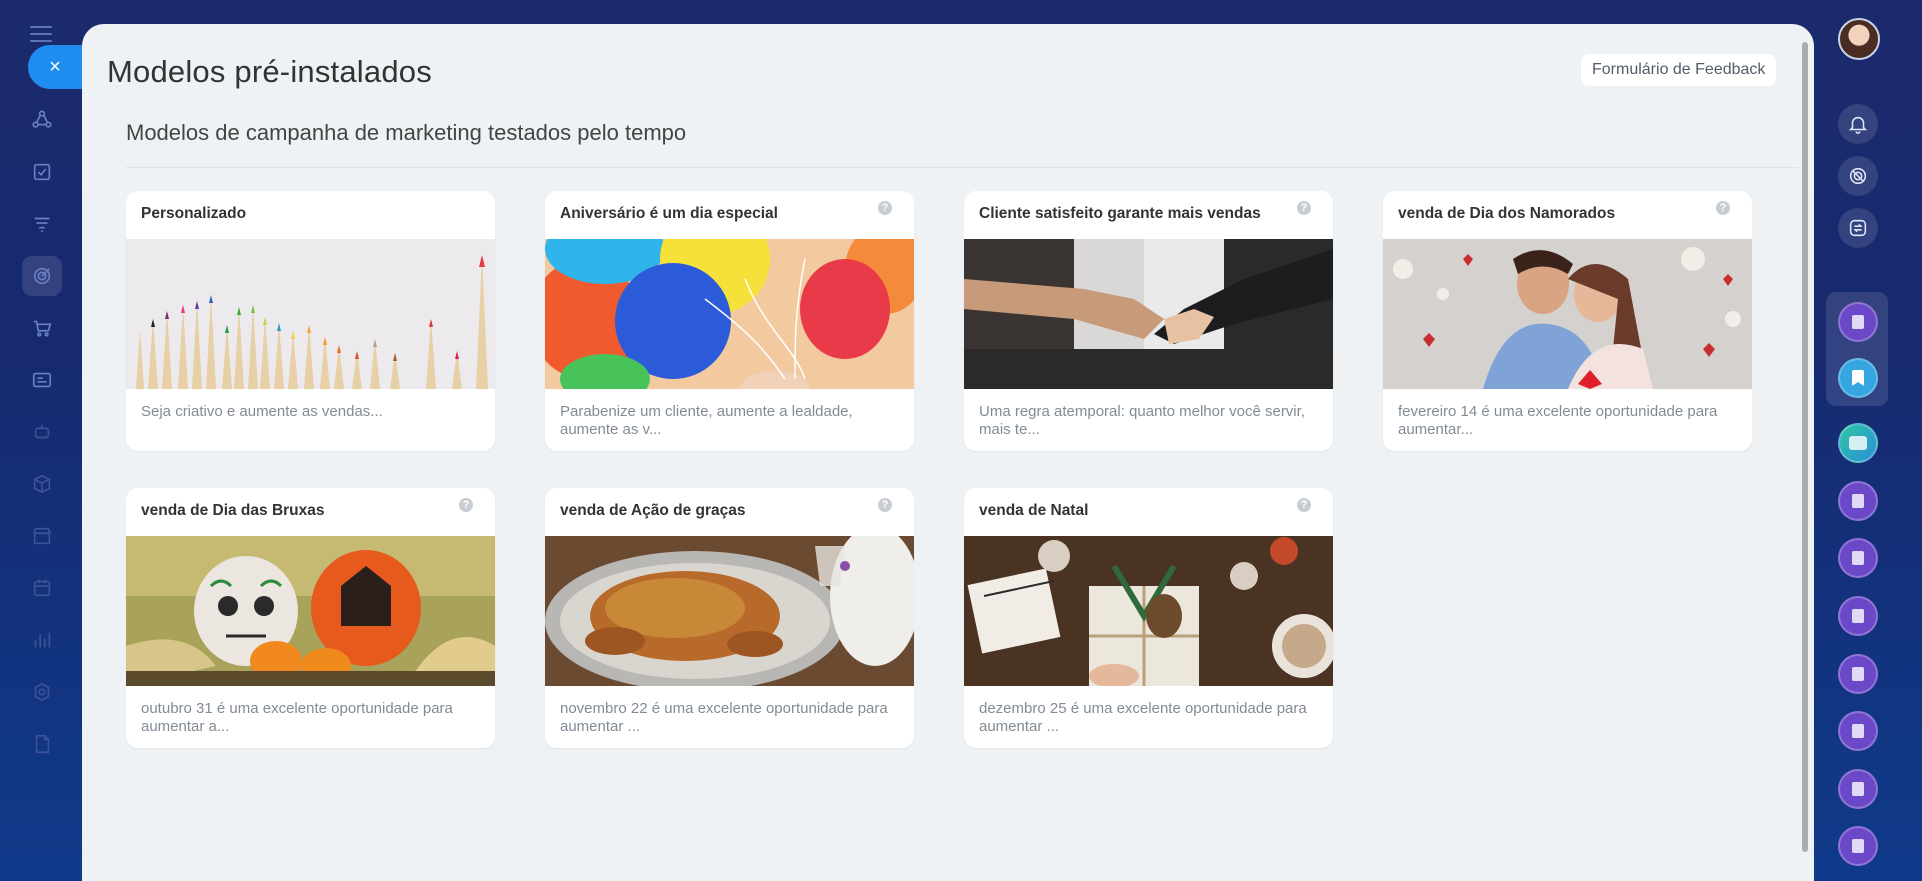  What do you see at coordinates (1567, 314) in the screenshot?
I see `couple-hearts-image` at bounding box center [1567, 314].